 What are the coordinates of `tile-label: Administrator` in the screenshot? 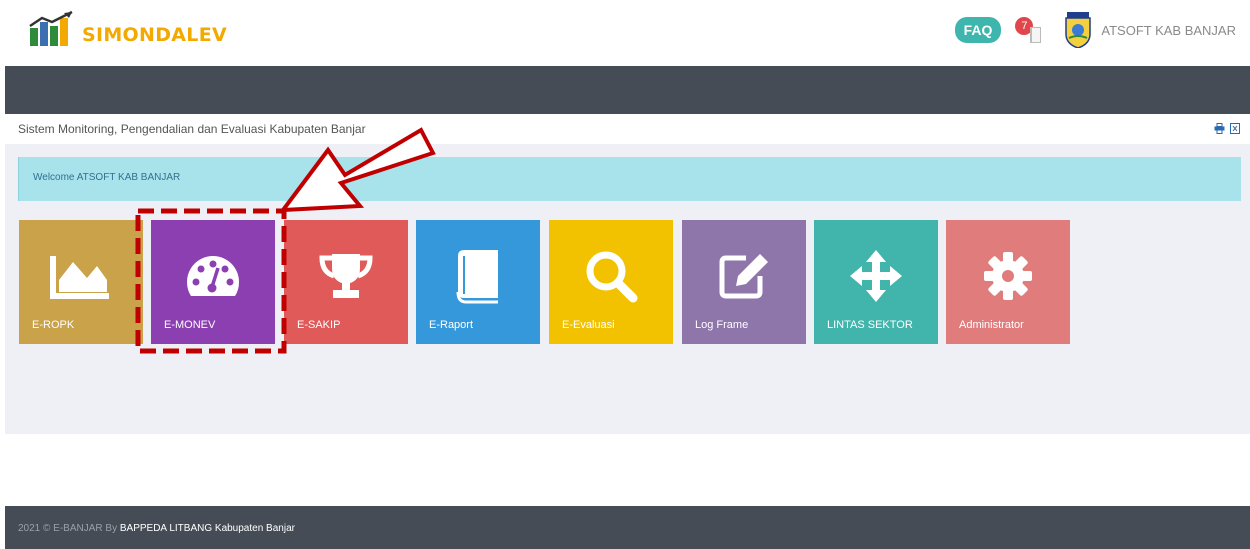 It's located at (991, 325).